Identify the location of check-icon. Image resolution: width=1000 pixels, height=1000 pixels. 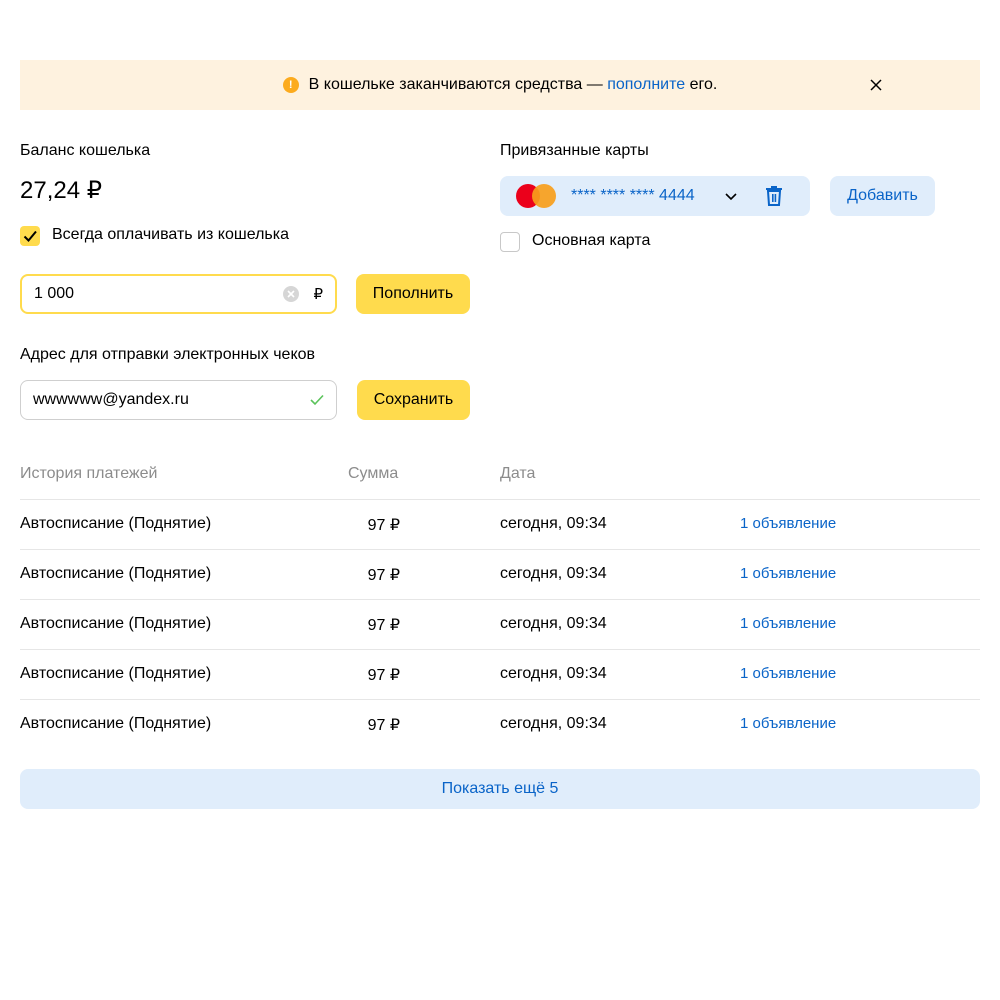
(30, 236).